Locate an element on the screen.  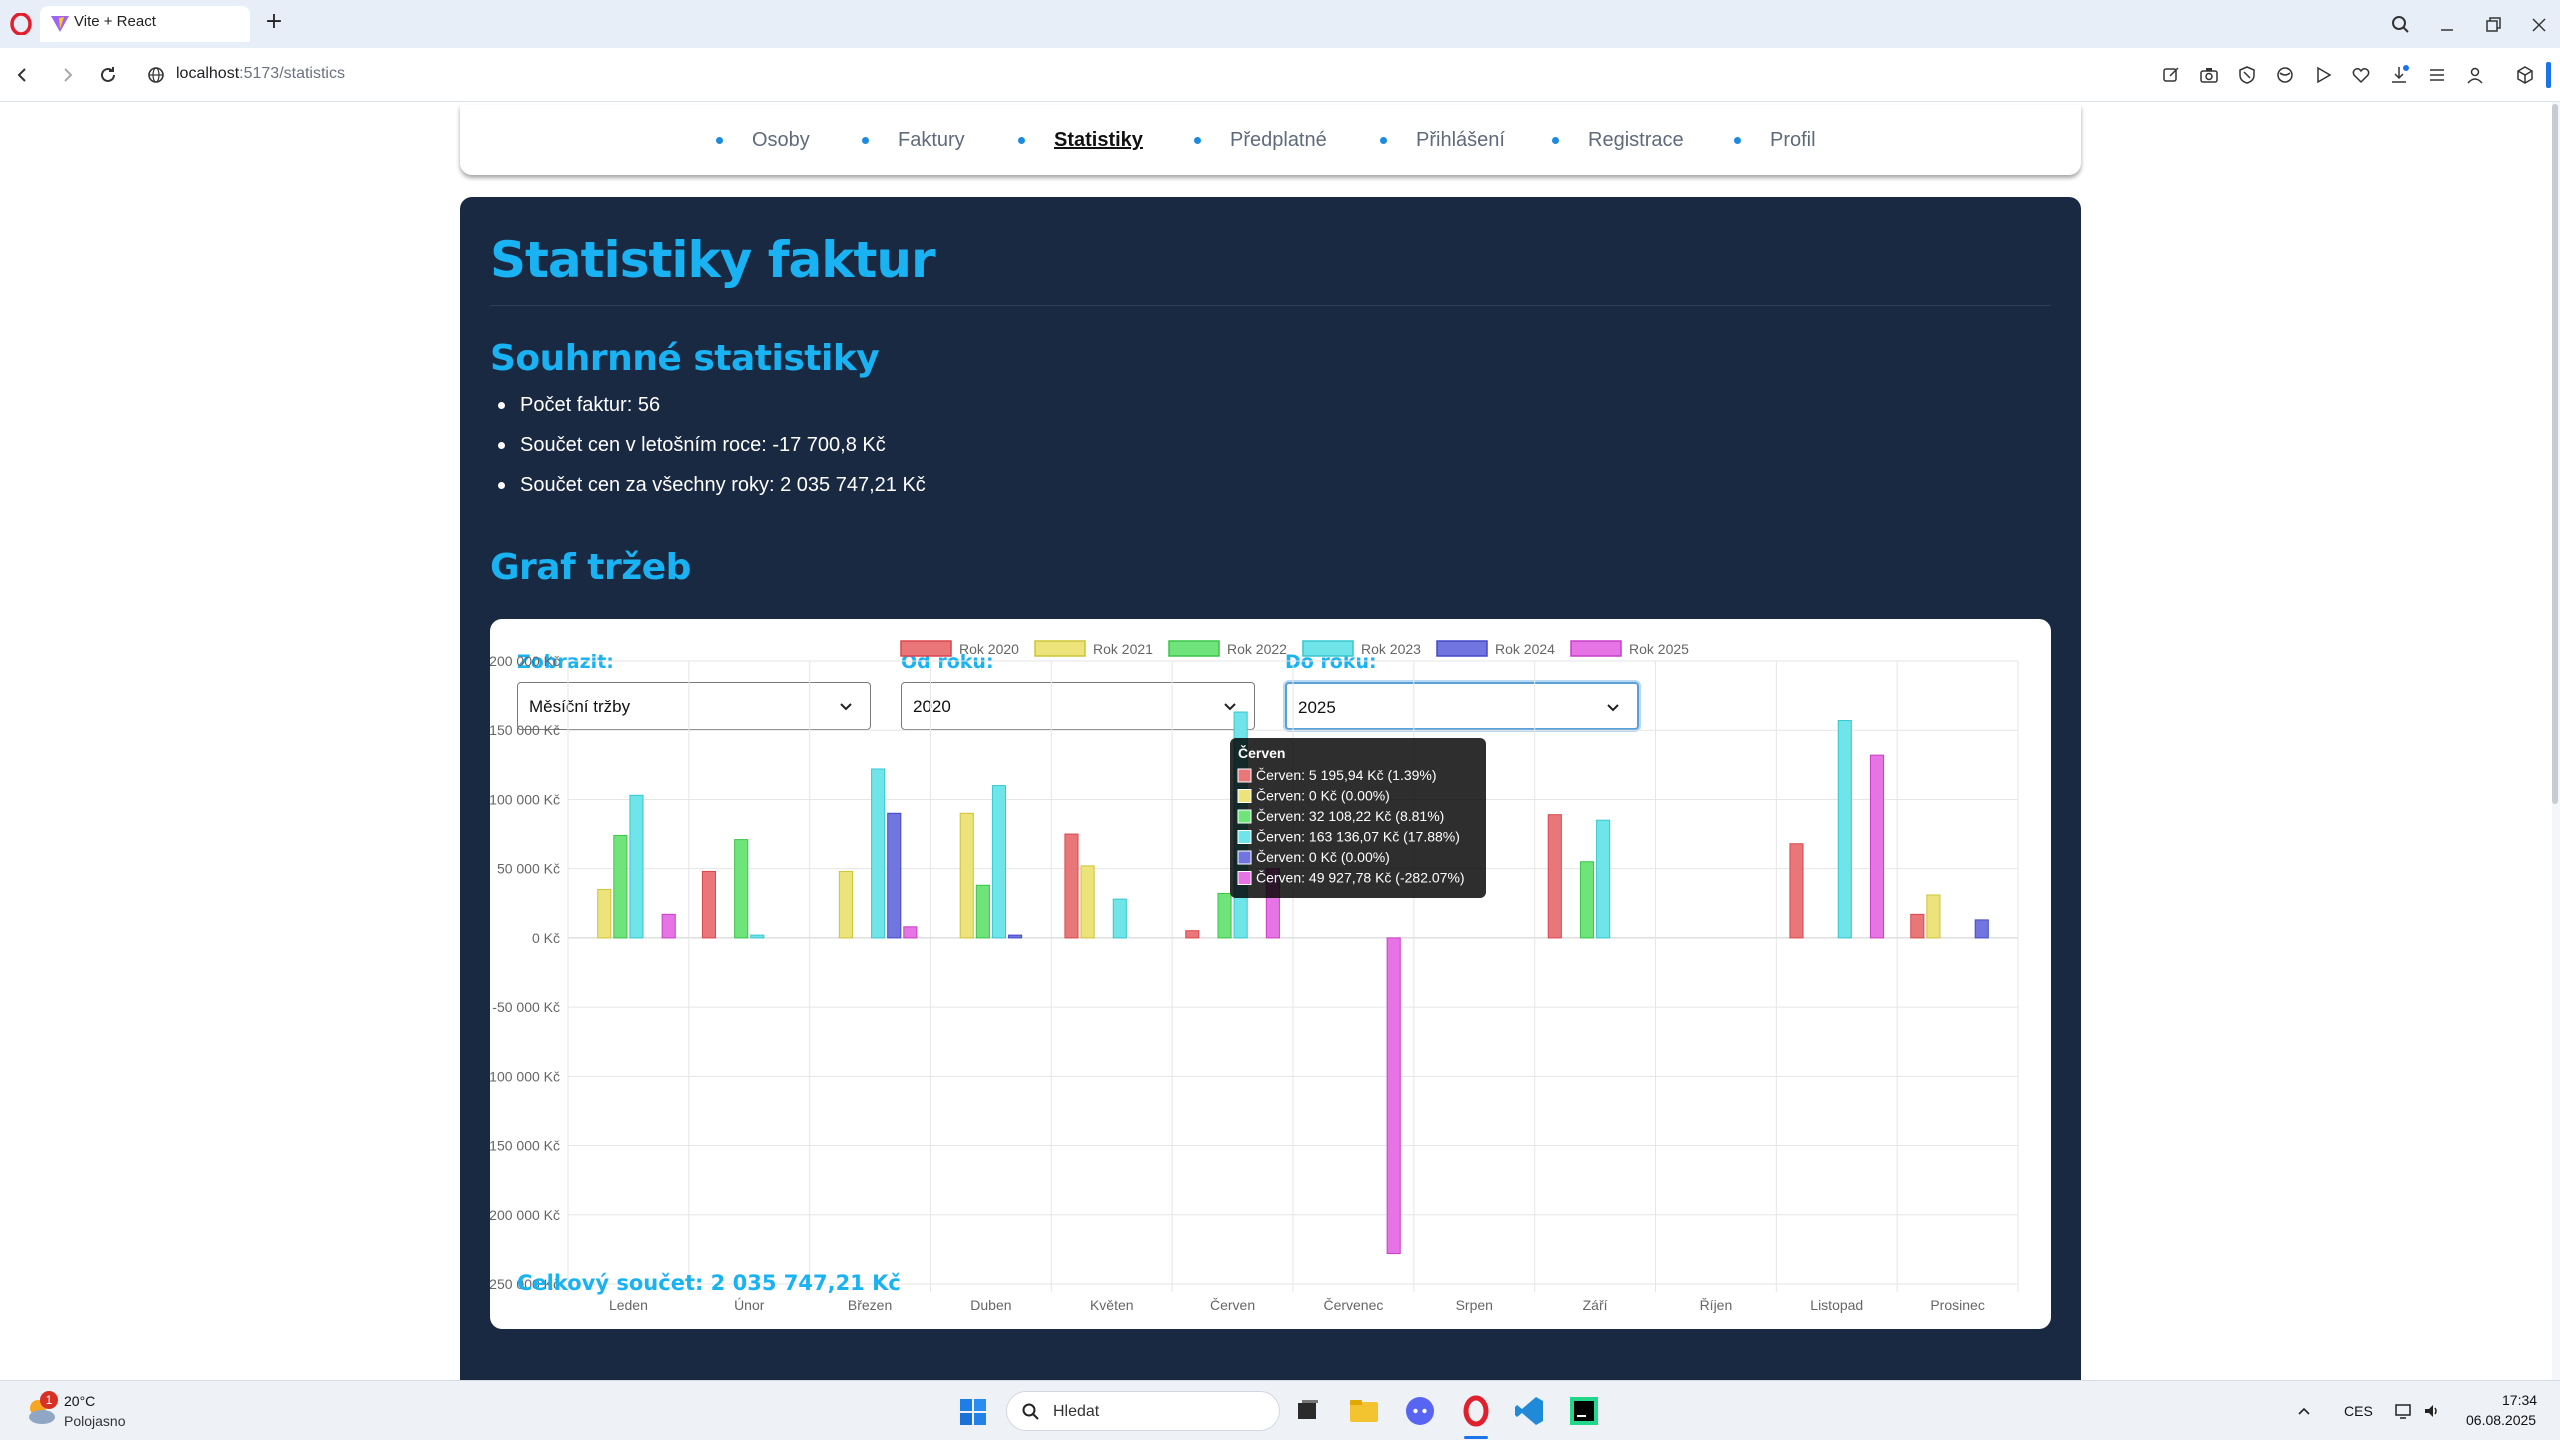
forward-icon is located at coordinates (68, 75).